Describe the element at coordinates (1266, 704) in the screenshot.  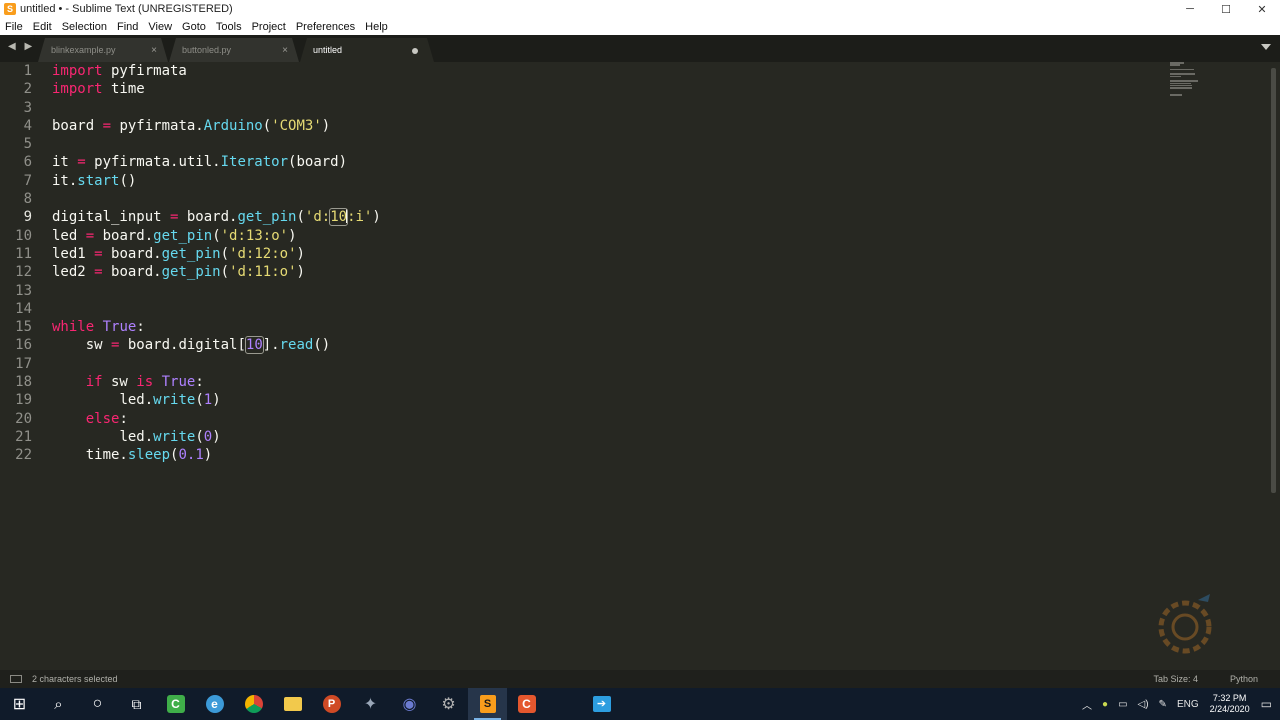
I see `notification-icon: ▭` at that location.